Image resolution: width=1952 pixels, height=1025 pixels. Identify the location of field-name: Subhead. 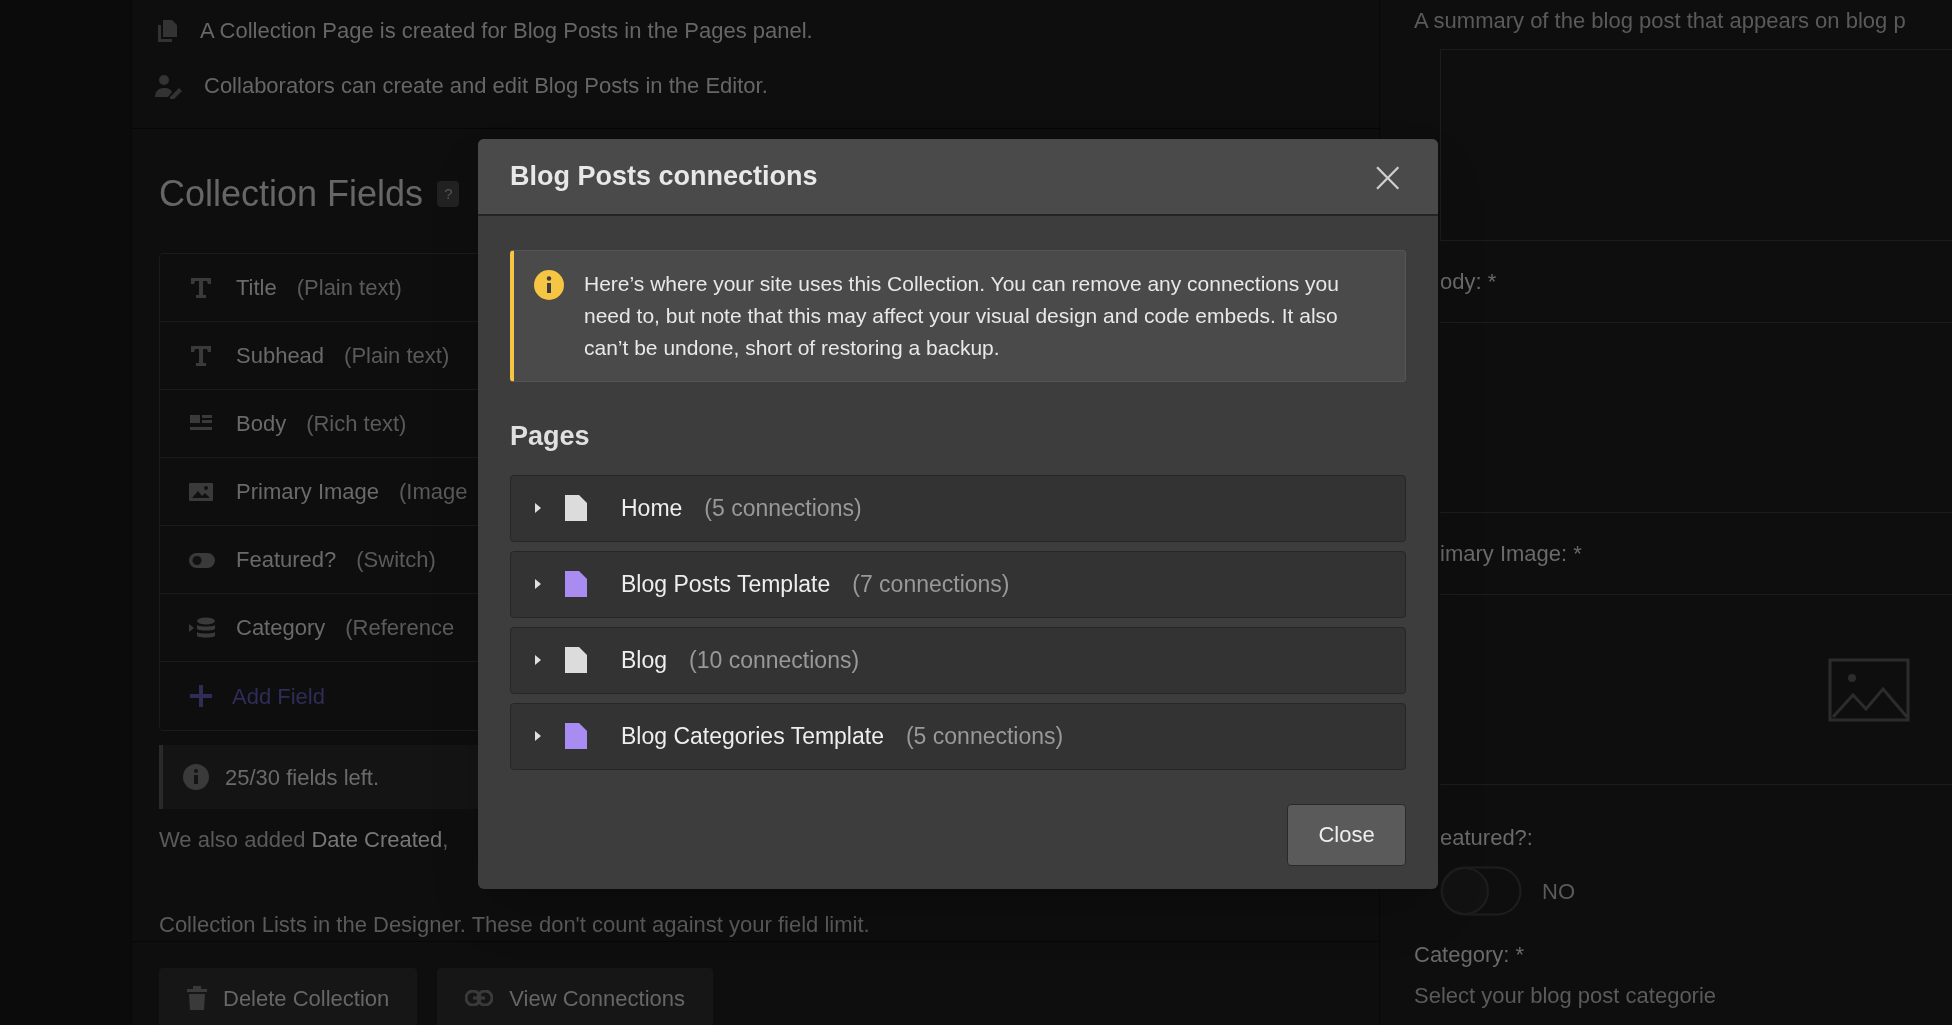
(280, 356).